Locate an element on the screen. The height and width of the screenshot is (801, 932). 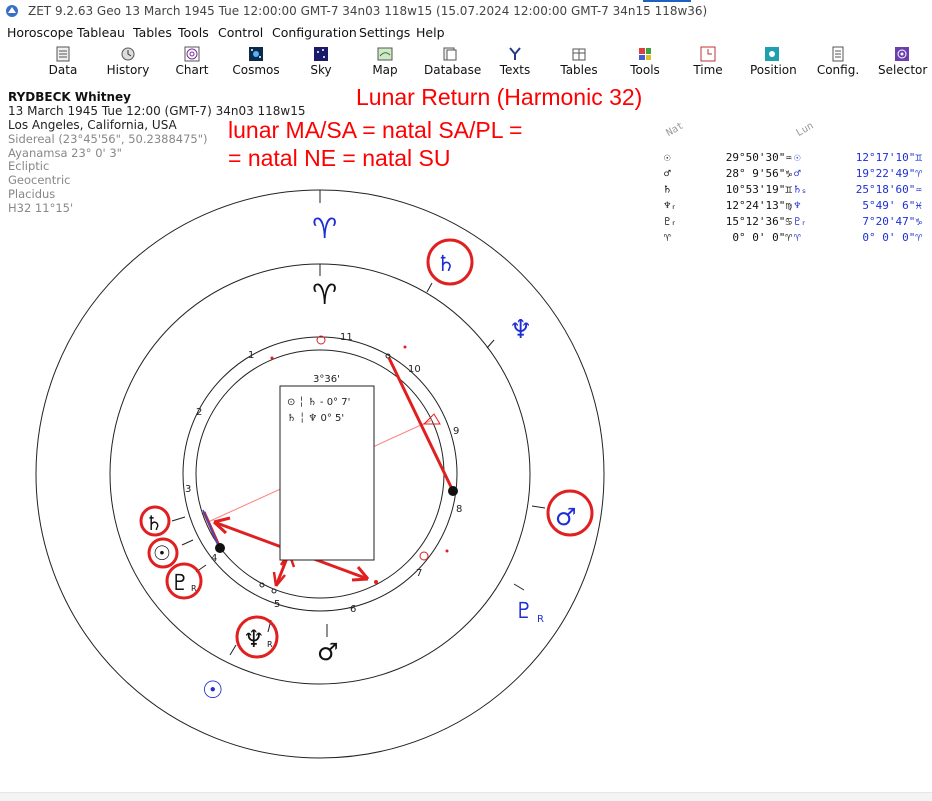
house-number: 8 is located at coordinates (459, 509).